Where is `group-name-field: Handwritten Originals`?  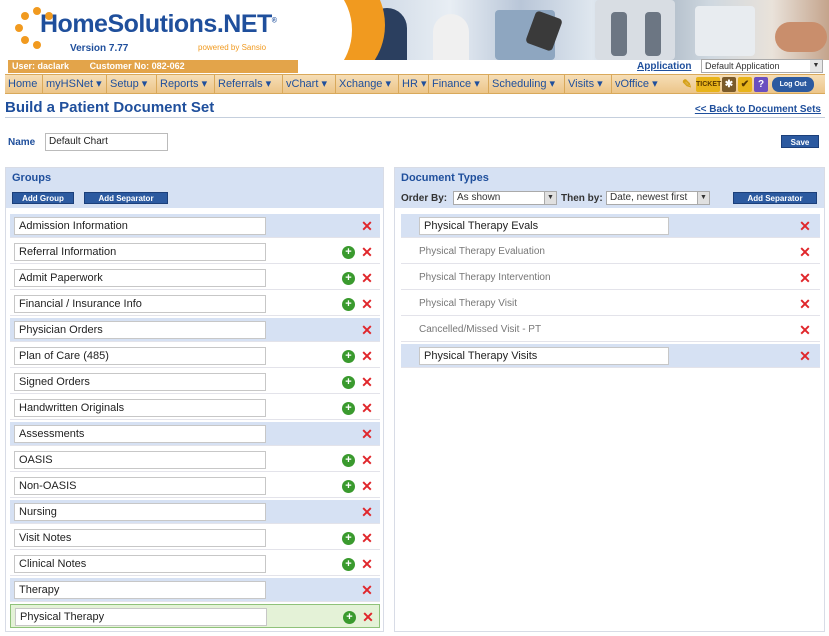
group-name-field: Handwritten Originals is located at coordinates (140, 408).